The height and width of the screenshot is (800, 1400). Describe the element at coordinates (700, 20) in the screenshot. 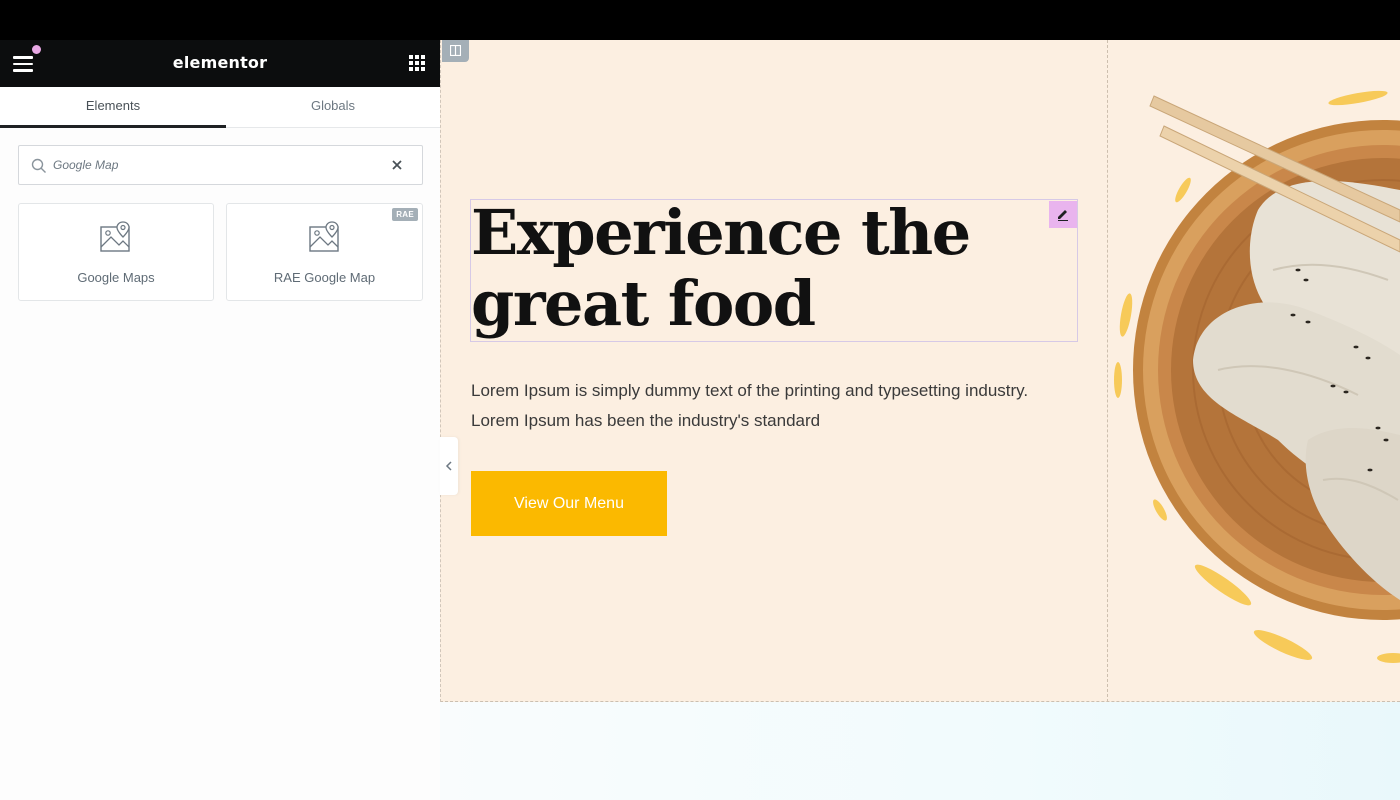

I see `browser-top-bar` at that location.